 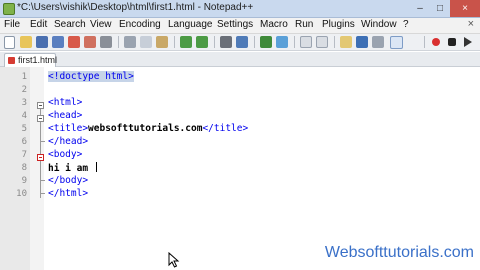 I want to click on menu-edit: Edit, so click(x=38, y=24).